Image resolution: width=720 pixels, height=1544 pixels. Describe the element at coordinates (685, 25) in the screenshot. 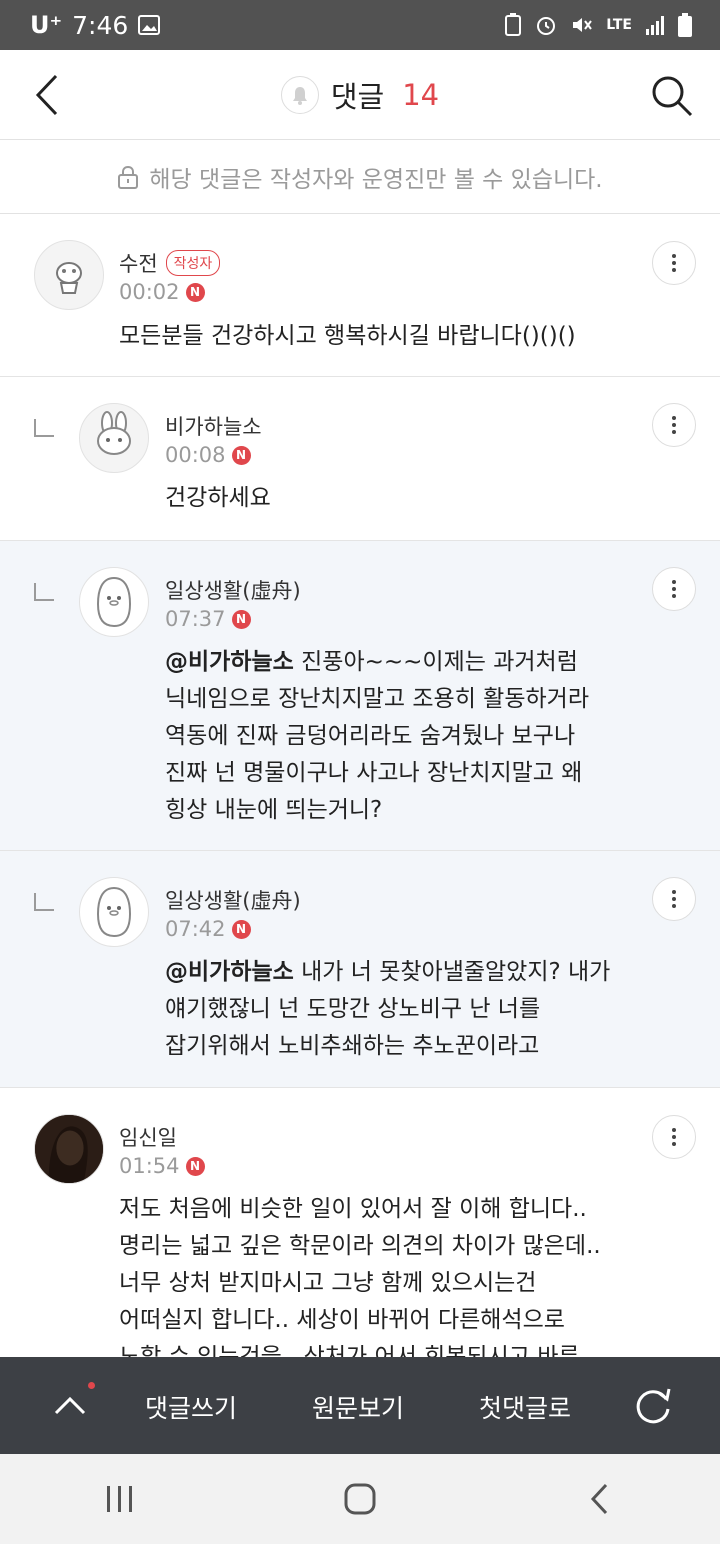

I see `battery-icon` at that location.